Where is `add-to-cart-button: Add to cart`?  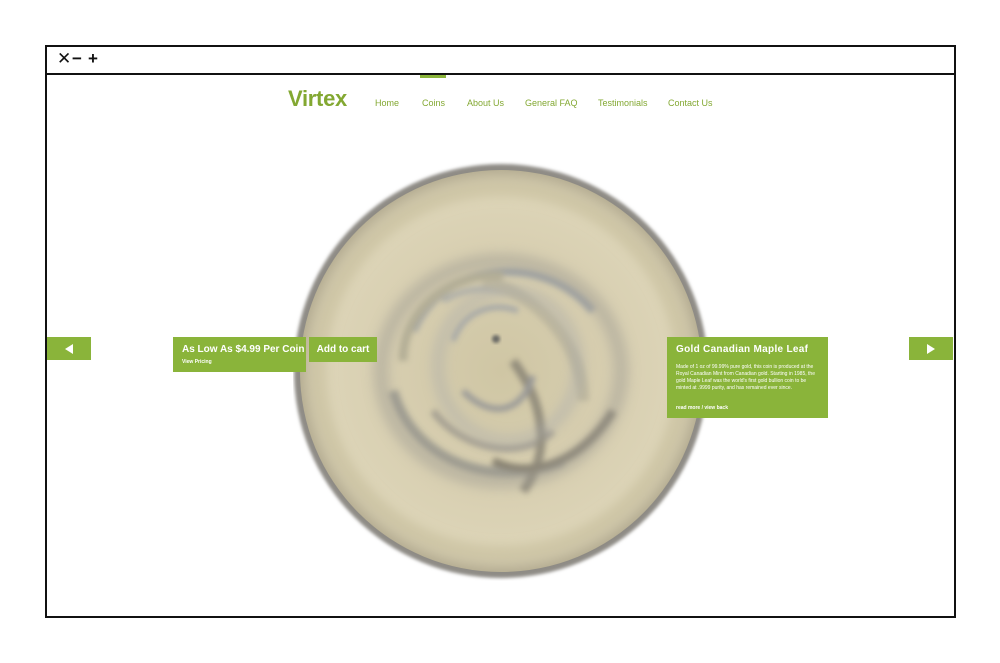
add-to-cart-button: Add to cart is located at coordinates (343, 349).